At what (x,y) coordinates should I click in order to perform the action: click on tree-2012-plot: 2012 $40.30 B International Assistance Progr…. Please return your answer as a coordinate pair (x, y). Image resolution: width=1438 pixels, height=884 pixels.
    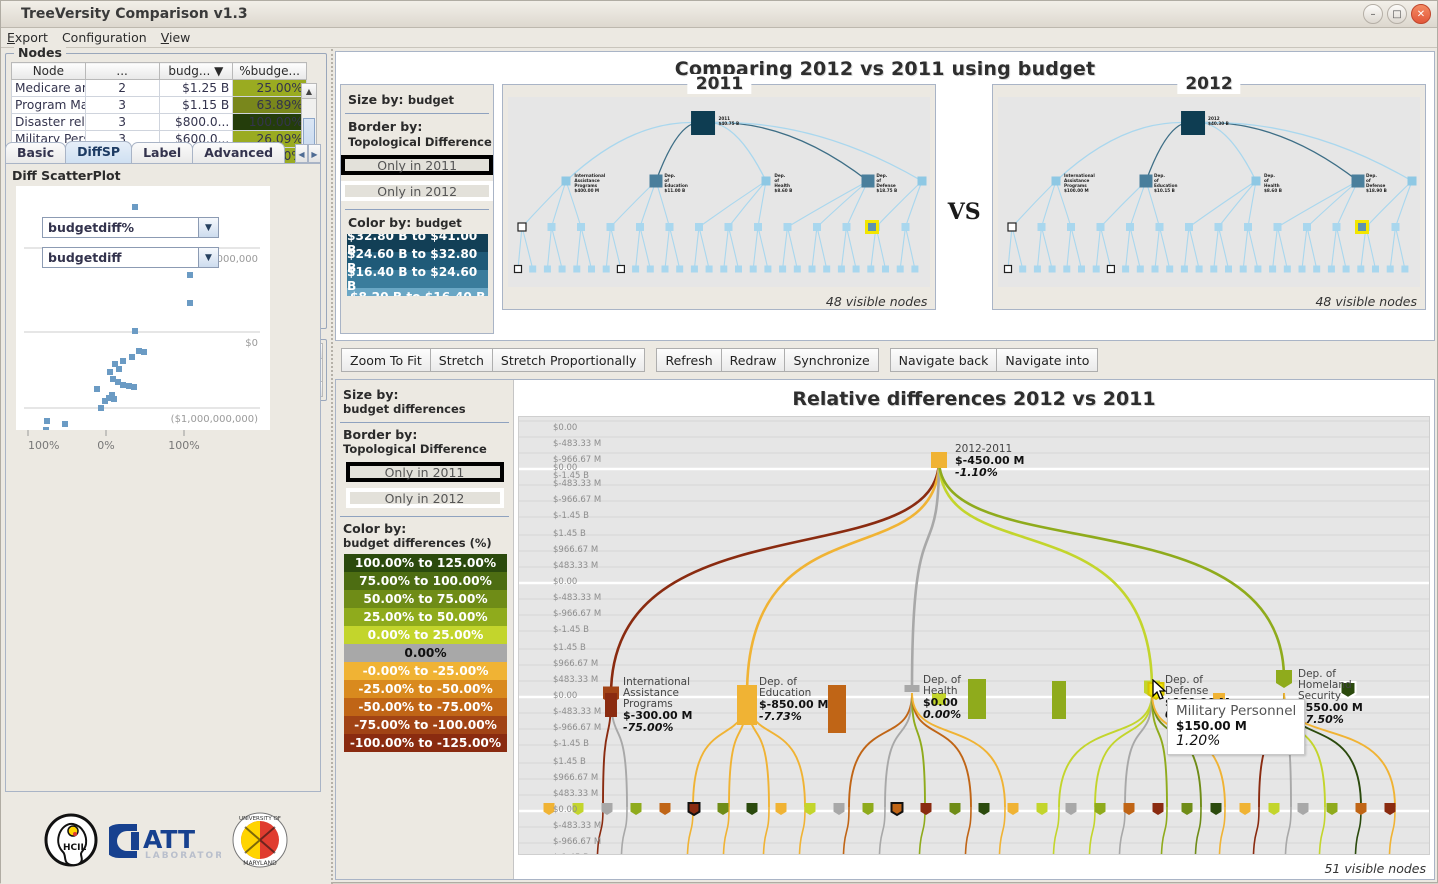
    Looking at the image, I should click on (1209, 192).